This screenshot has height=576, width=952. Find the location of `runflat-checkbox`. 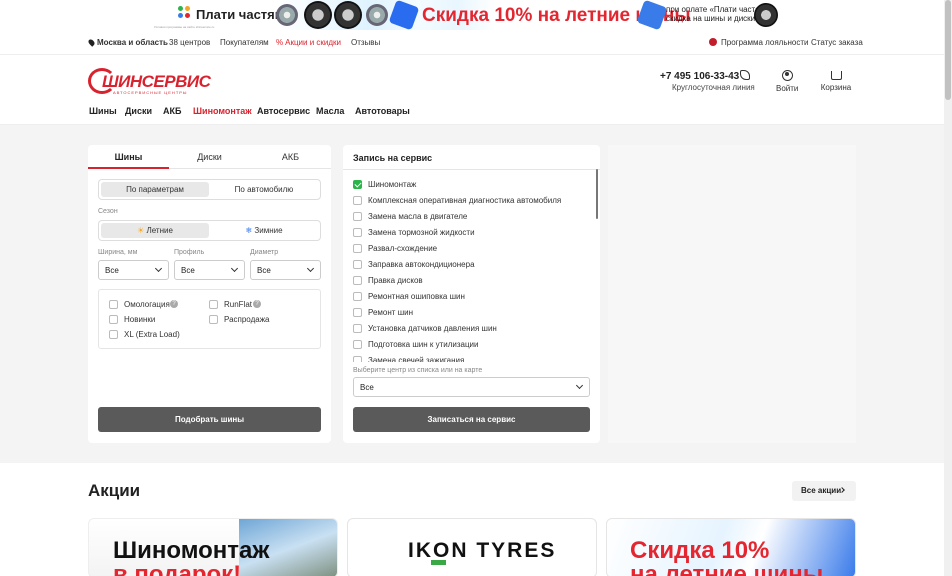

runflat-checkbox is located at coordinates (213, 304).